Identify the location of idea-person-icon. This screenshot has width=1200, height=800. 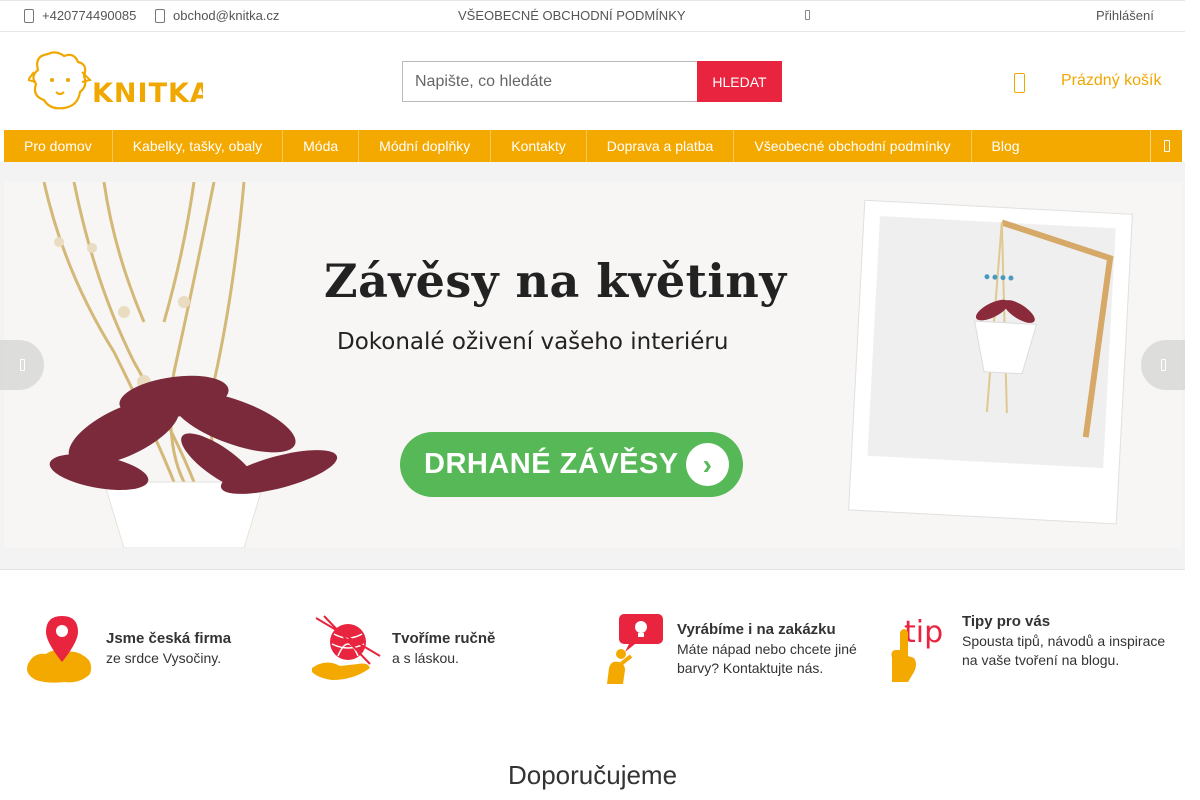
(635, 649).